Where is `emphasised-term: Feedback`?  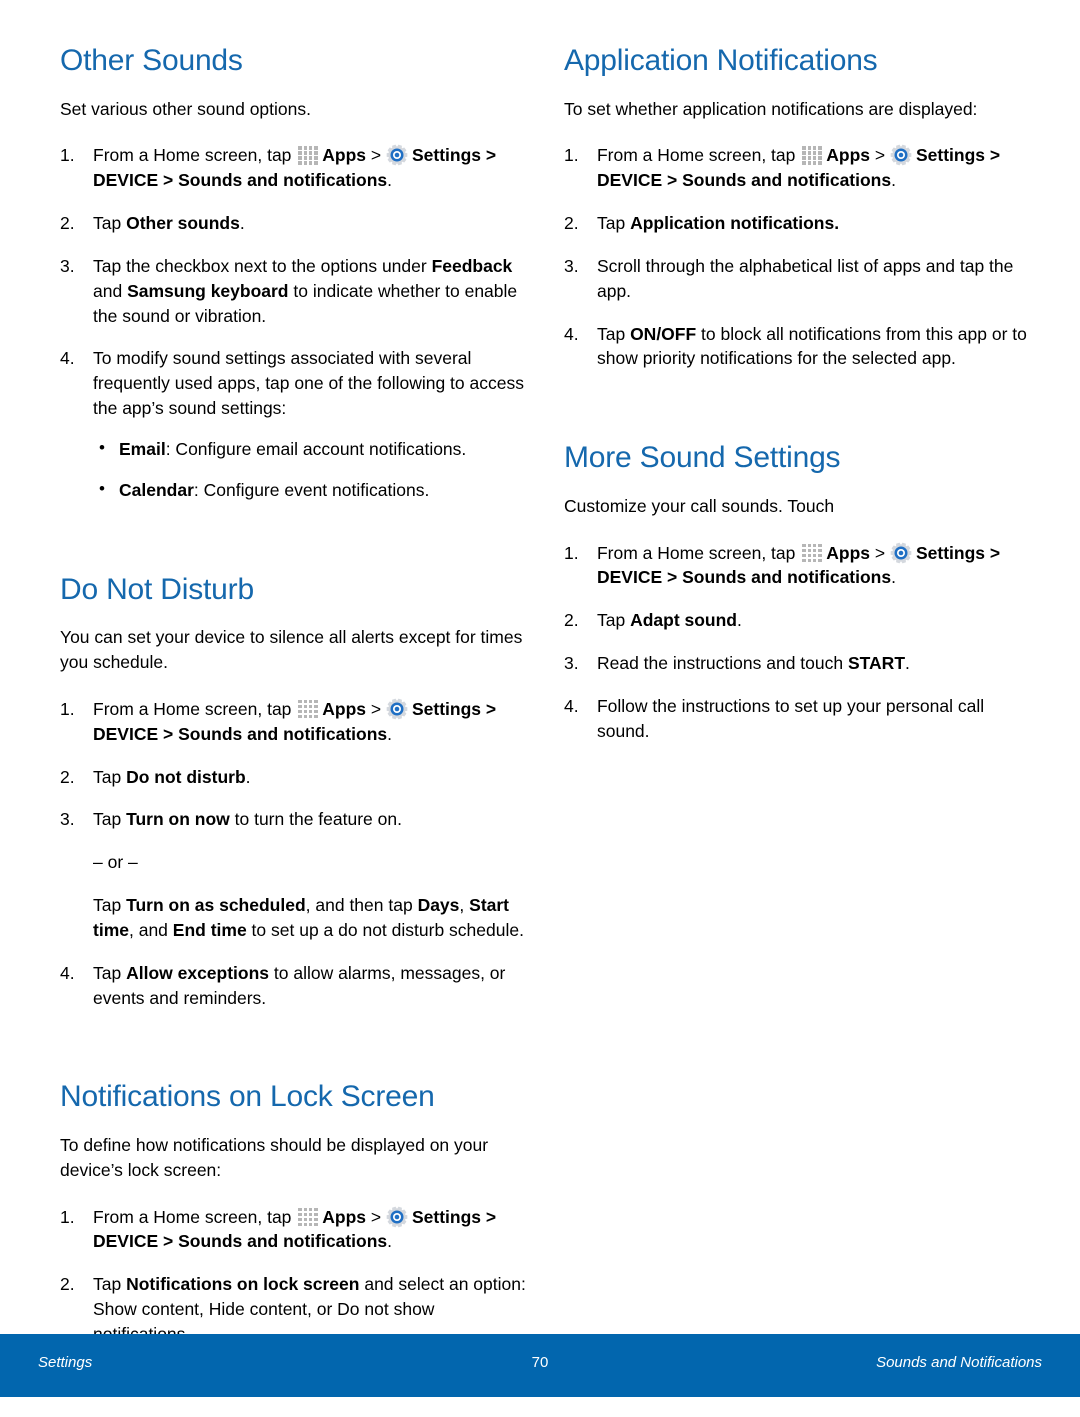 emphasised-term: Feedback is located at coordinates (472, 265).